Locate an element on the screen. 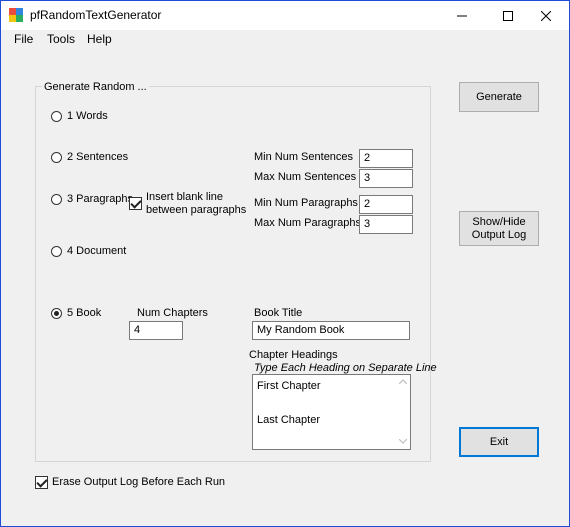 The image size is (570, 527). num-chapters-label: Num Chapters is located at coordinates (172, 313).